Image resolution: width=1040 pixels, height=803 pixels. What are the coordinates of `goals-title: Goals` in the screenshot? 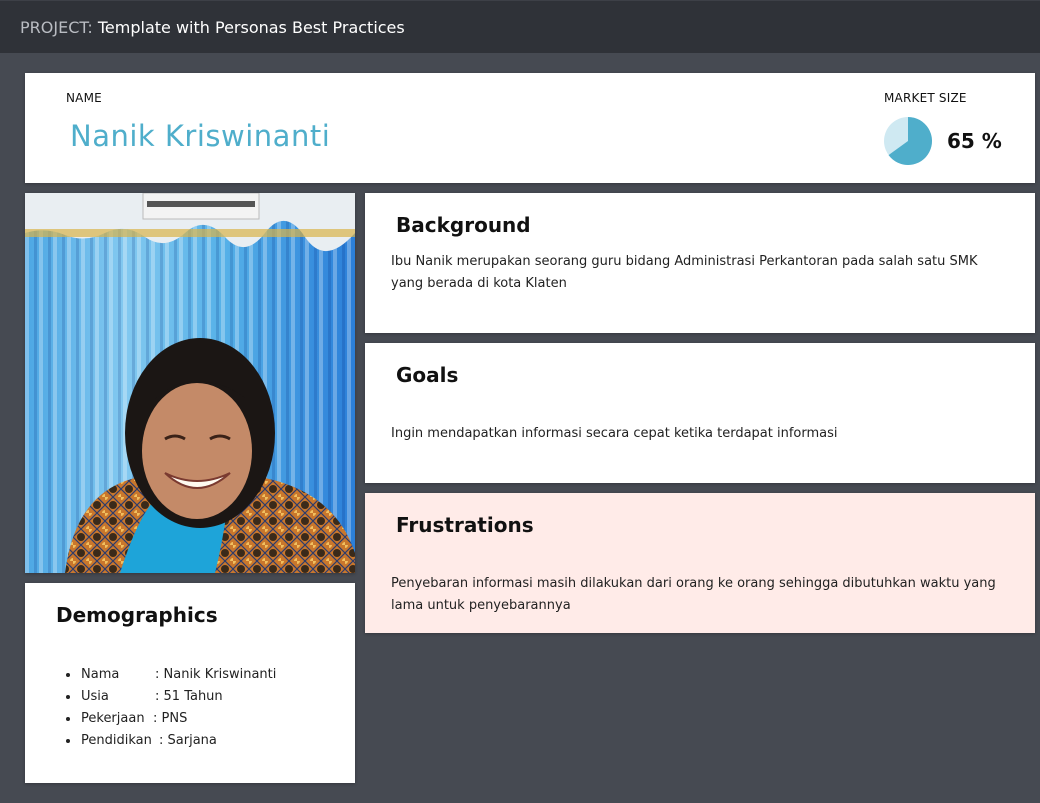 It's located at (427, 375).